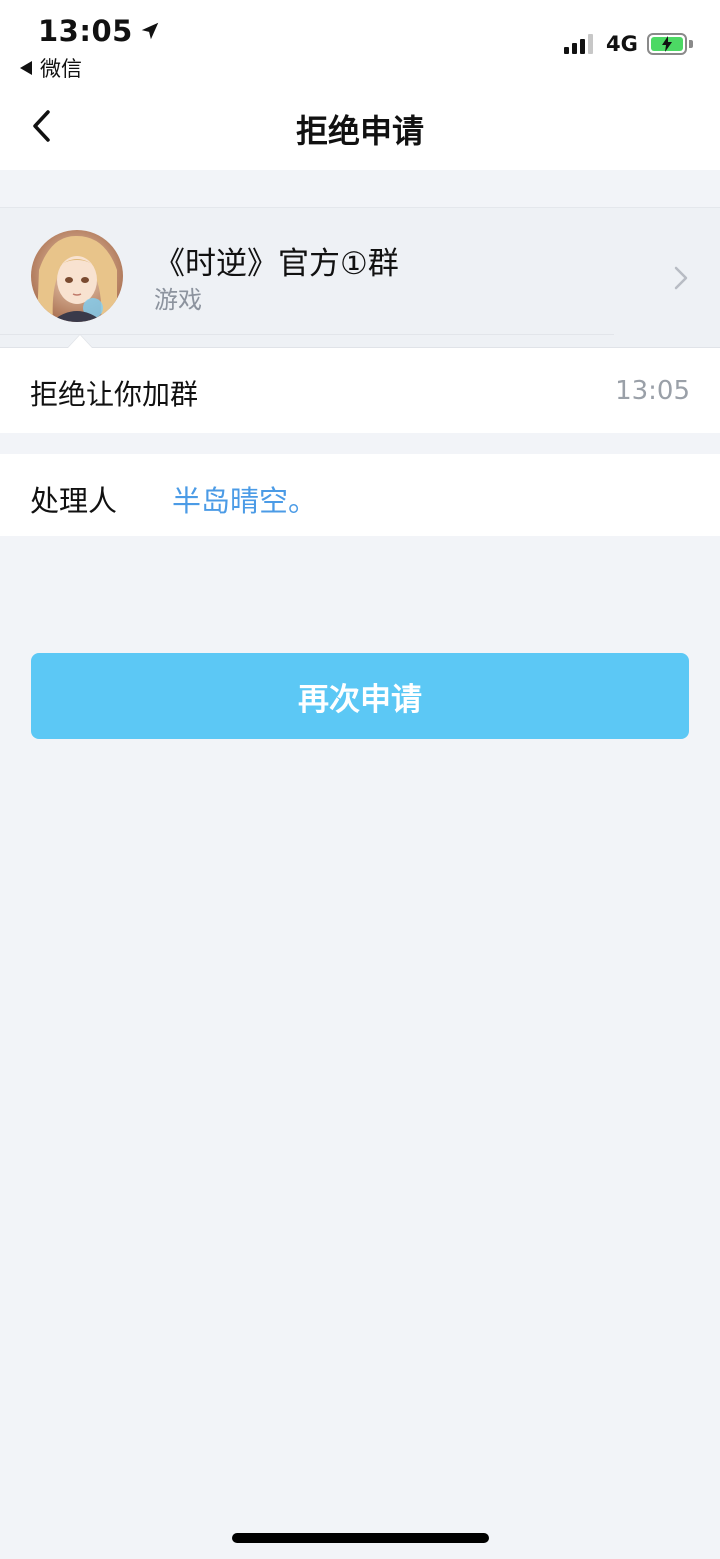 The image size is (720, 1559). I want to click on message-time: 13:05, so click(652, 391).